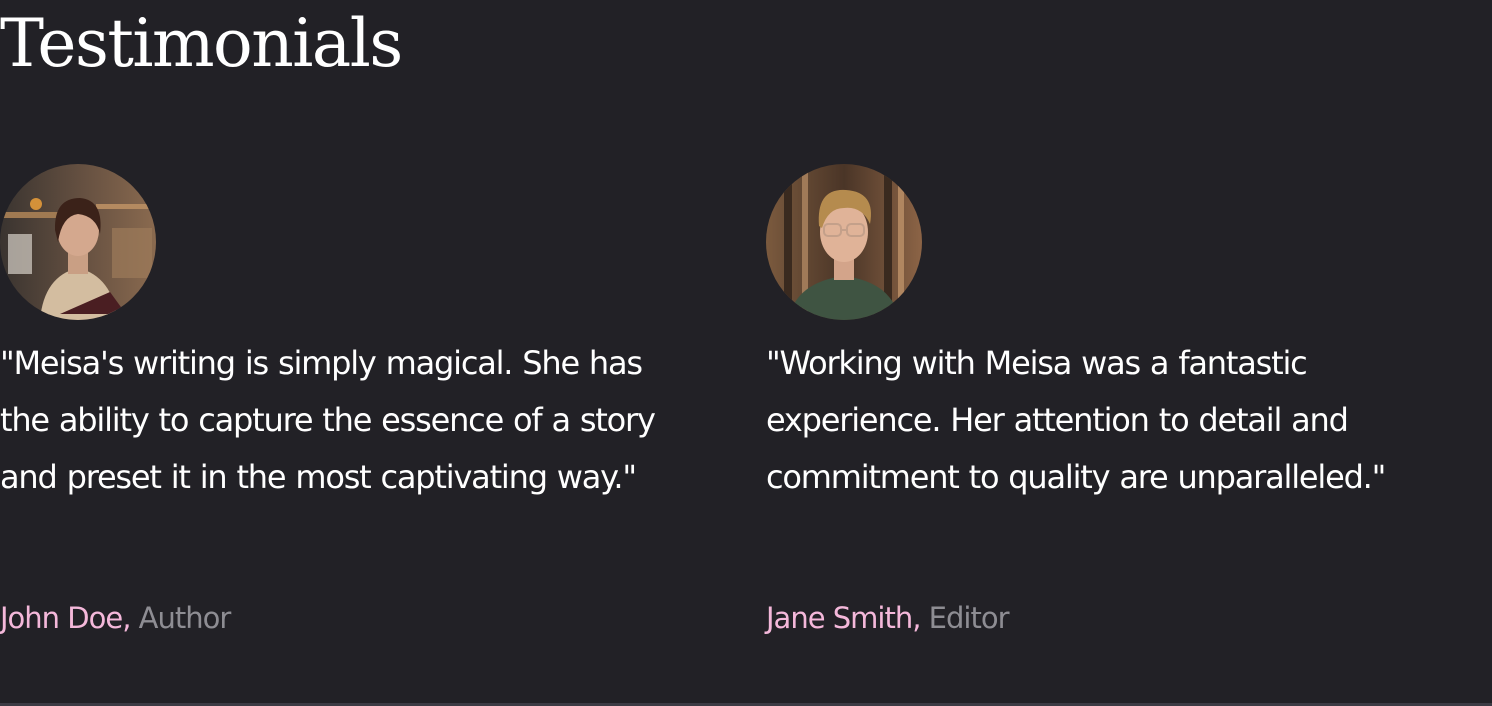 The height and width of the screenshot is (706, 1492). What do you see at coordinates (843, 618) in the screenshot?
I see `author-name: Jane Smith,` at bounding box center [843, 618].